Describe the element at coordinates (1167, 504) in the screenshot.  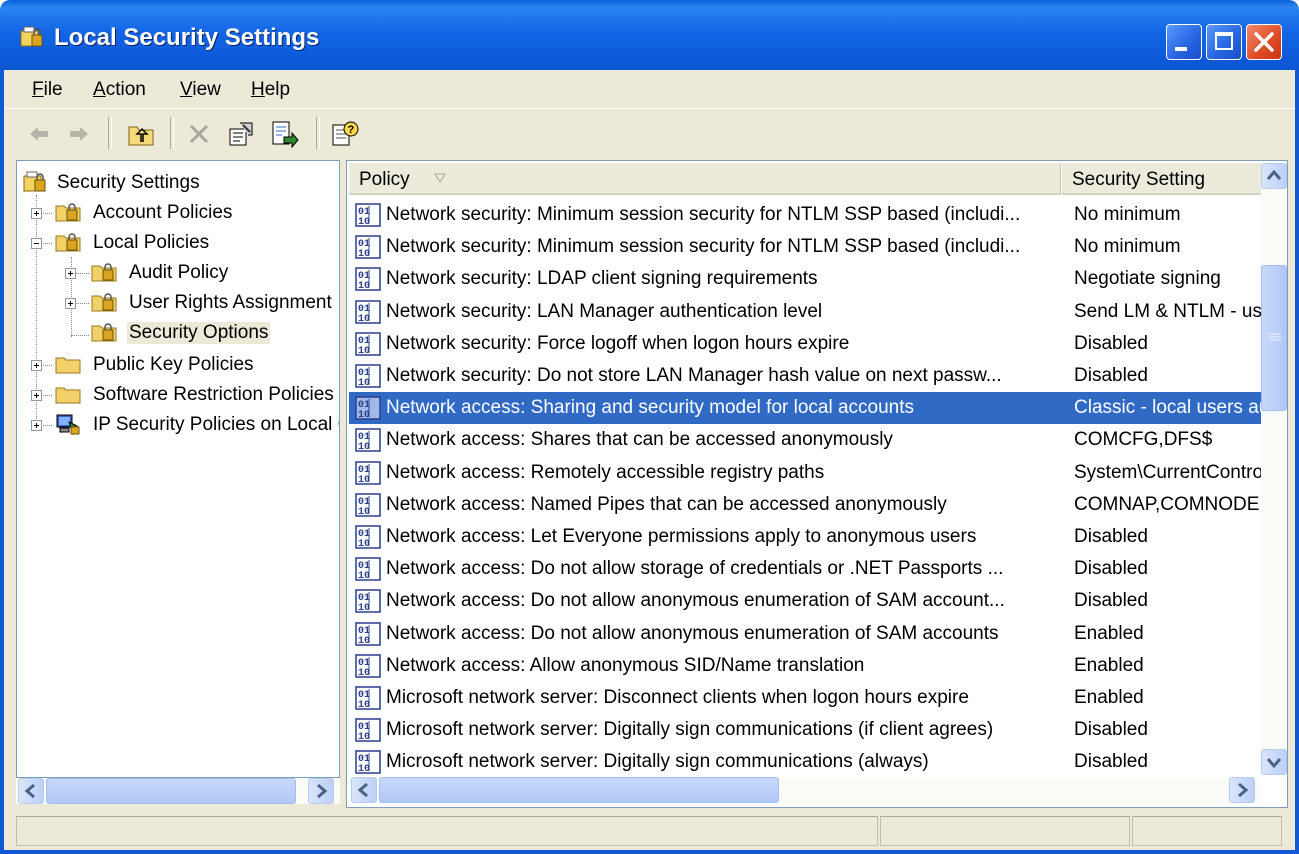
I see `security-setting-value: COMNAP,COMNODE,SQL\QUERY` at that location.